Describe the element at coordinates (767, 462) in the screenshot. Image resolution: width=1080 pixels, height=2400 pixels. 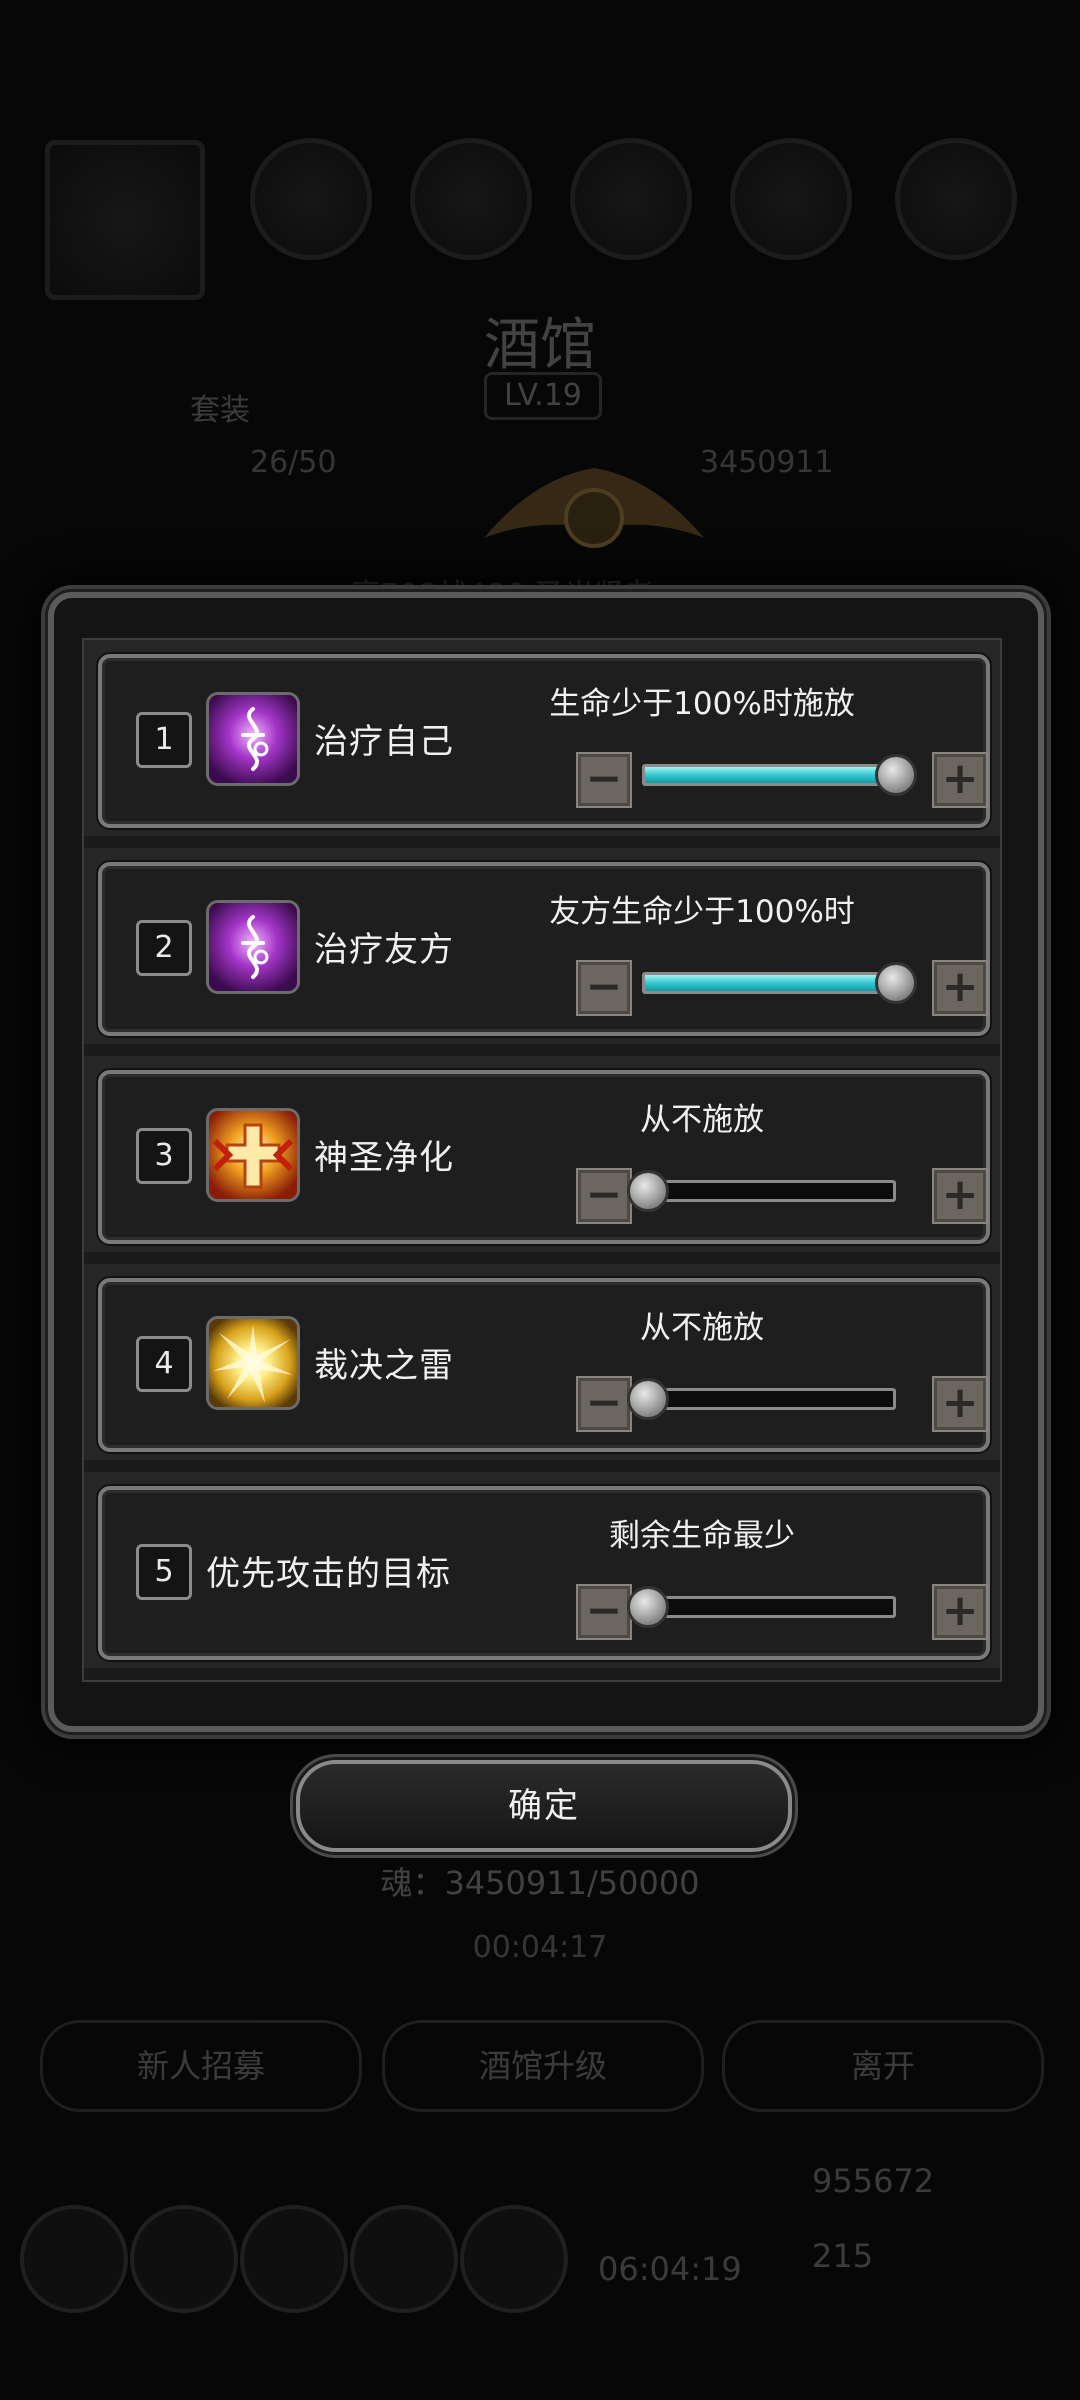
I see `bg-soul-top: 3450911` at that location.